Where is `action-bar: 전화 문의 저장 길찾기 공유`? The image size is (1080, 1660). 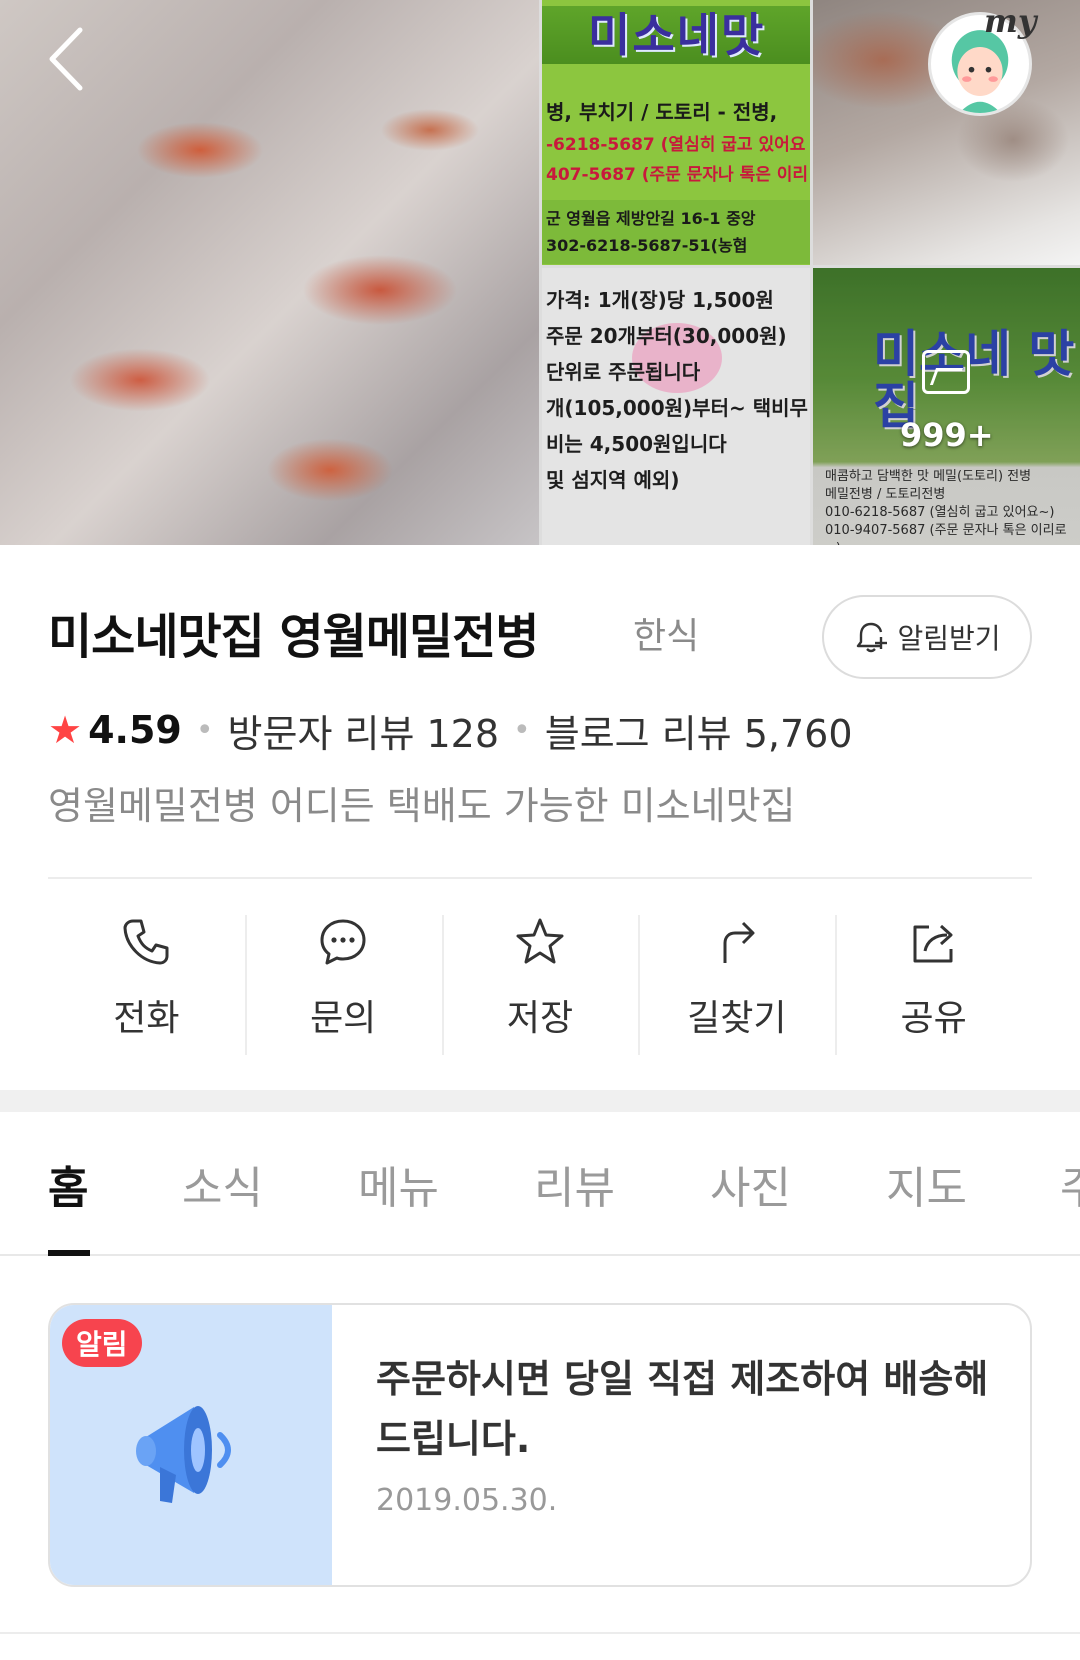
action-bar: 전화 문의 저장 길찾기 공유 is located at coordinates (540, 985).